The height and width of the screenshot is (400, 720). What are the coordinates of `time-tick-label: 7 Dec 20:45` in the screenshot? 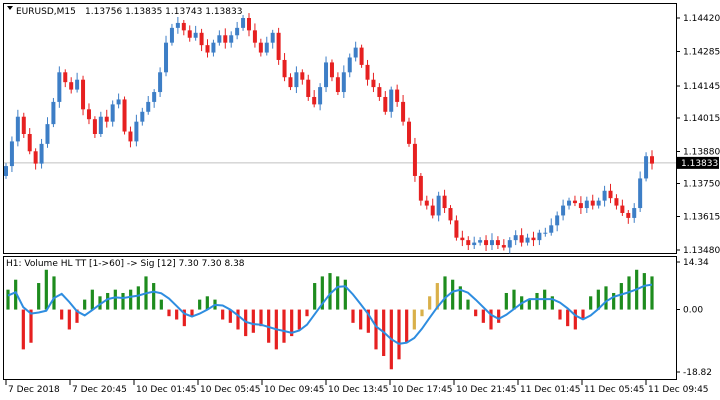 It's located at (99, 390).